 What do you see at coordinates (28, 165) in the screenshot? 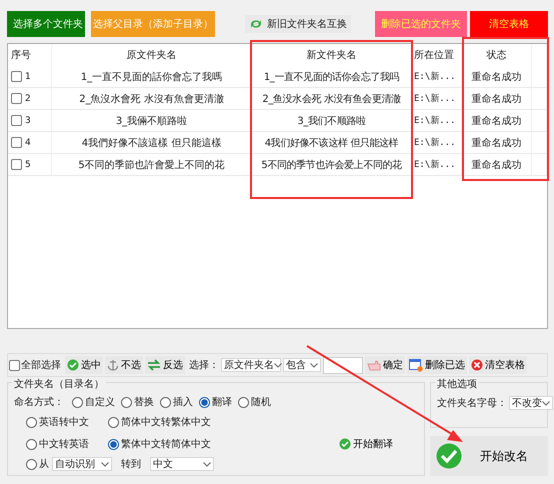
I see `row-number: 5` at bounding box center [28, 165].